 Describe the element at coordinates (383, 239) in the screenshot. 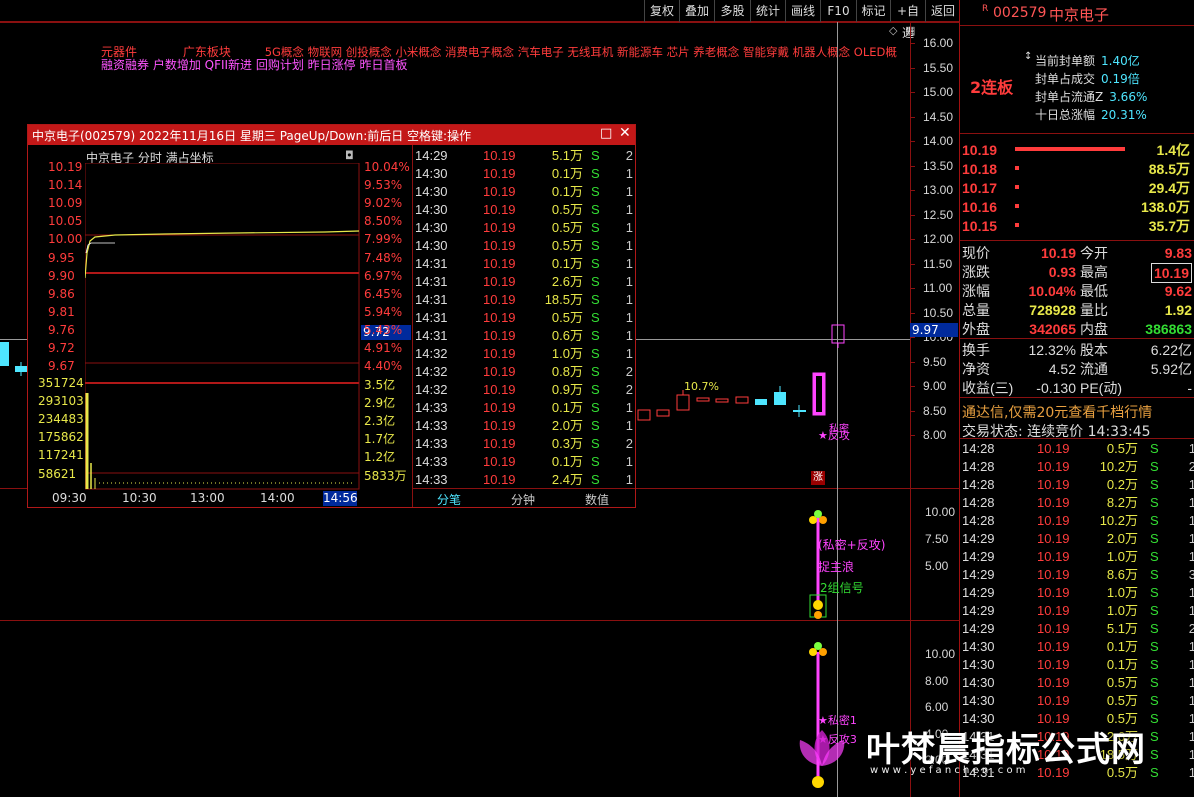

I see `popup-pct-tick: 7.99%` at that location.